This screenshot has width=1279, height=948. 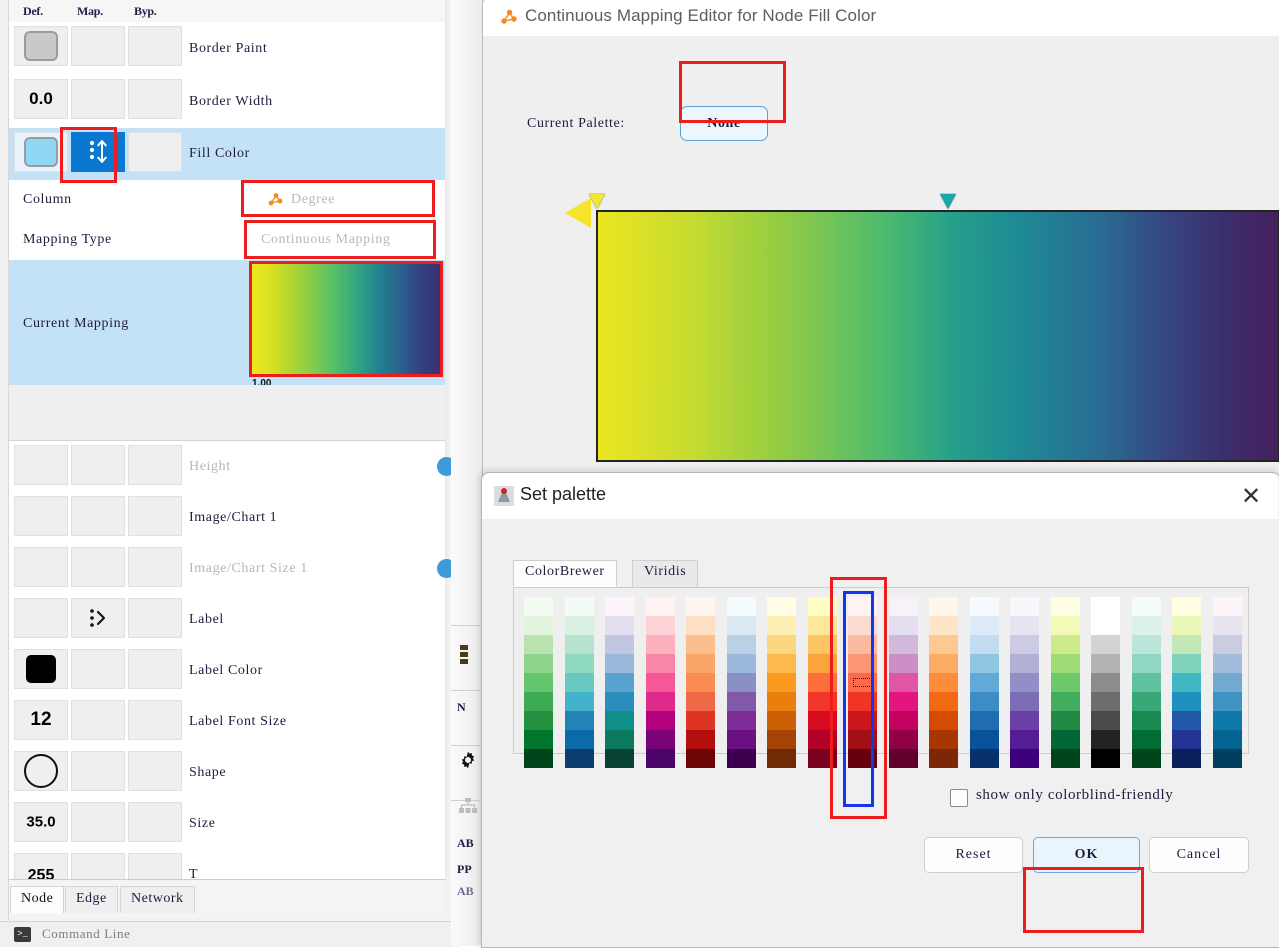 I want to click on reset-button: Reset, so click(x=973, y=855).